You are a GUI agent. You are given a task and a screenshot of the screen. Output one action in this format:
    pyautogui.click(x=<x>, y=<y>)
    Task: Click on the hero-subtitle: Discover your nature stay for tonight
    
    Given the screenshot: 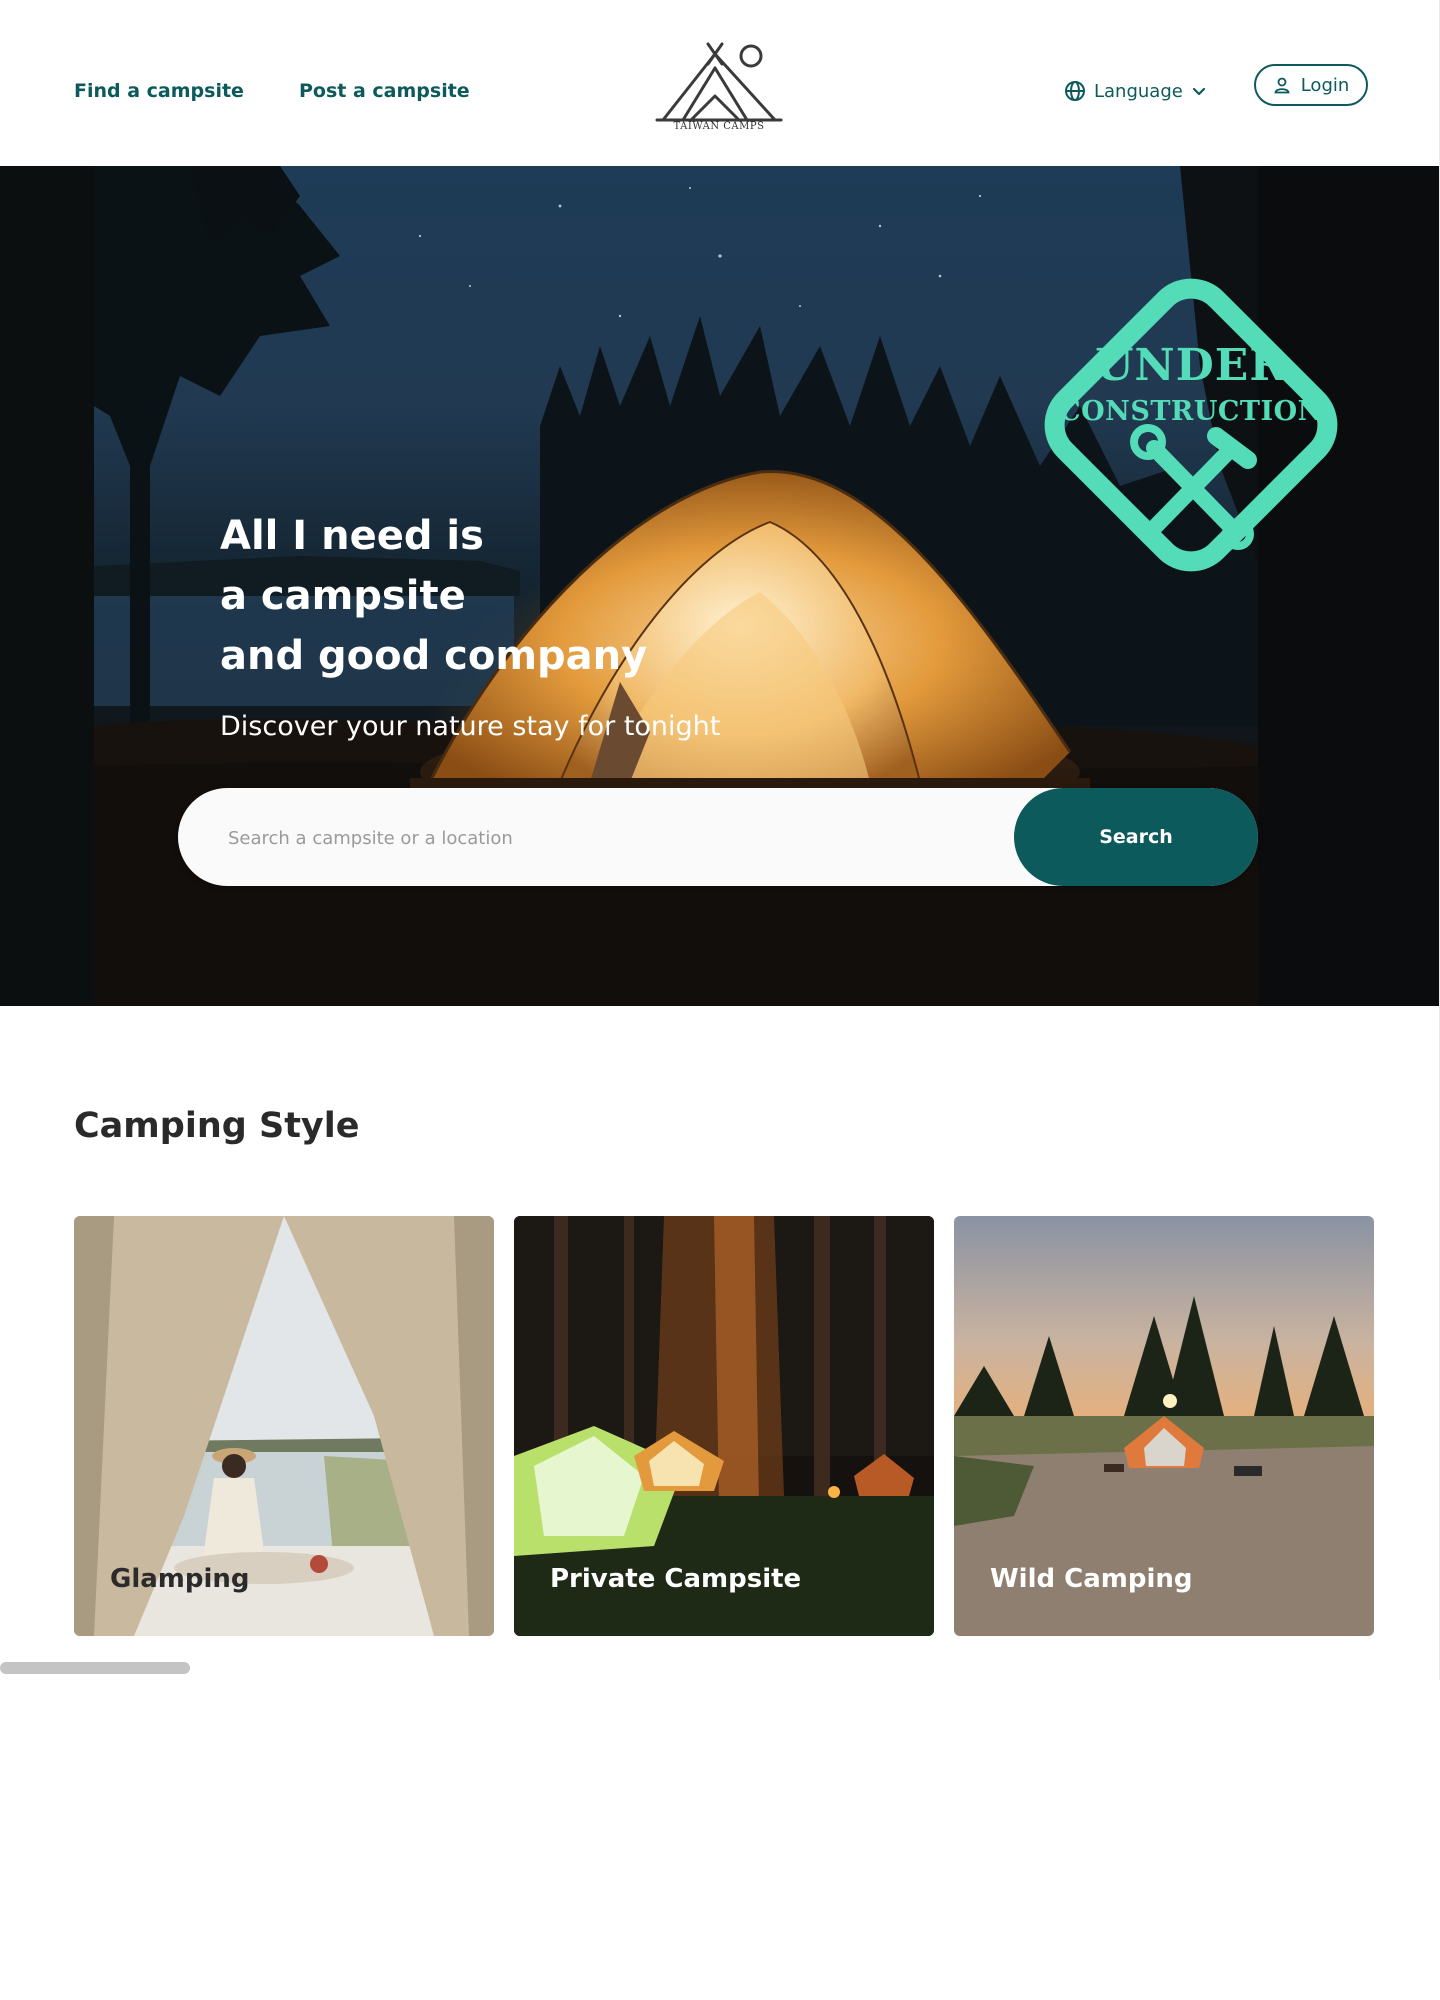 What is the action you would take?
    pyautogui.click(x=470, y=726)
    